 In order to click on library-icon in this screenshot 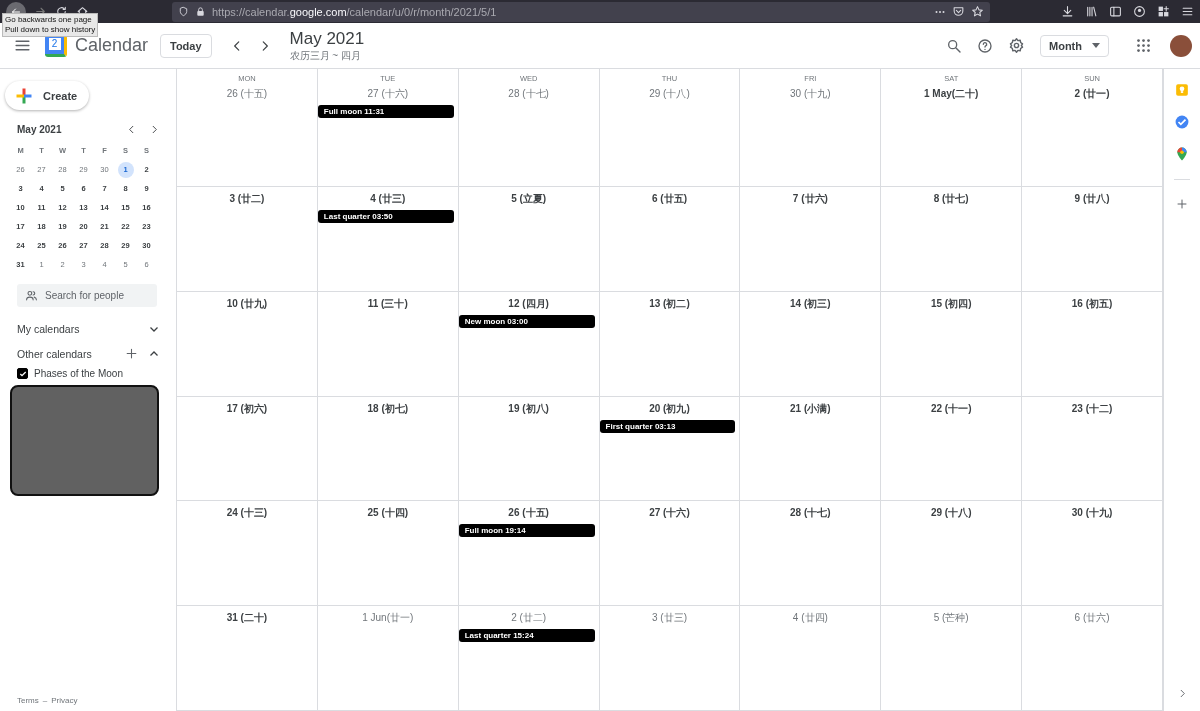, I will do `click(1091, 11)`.